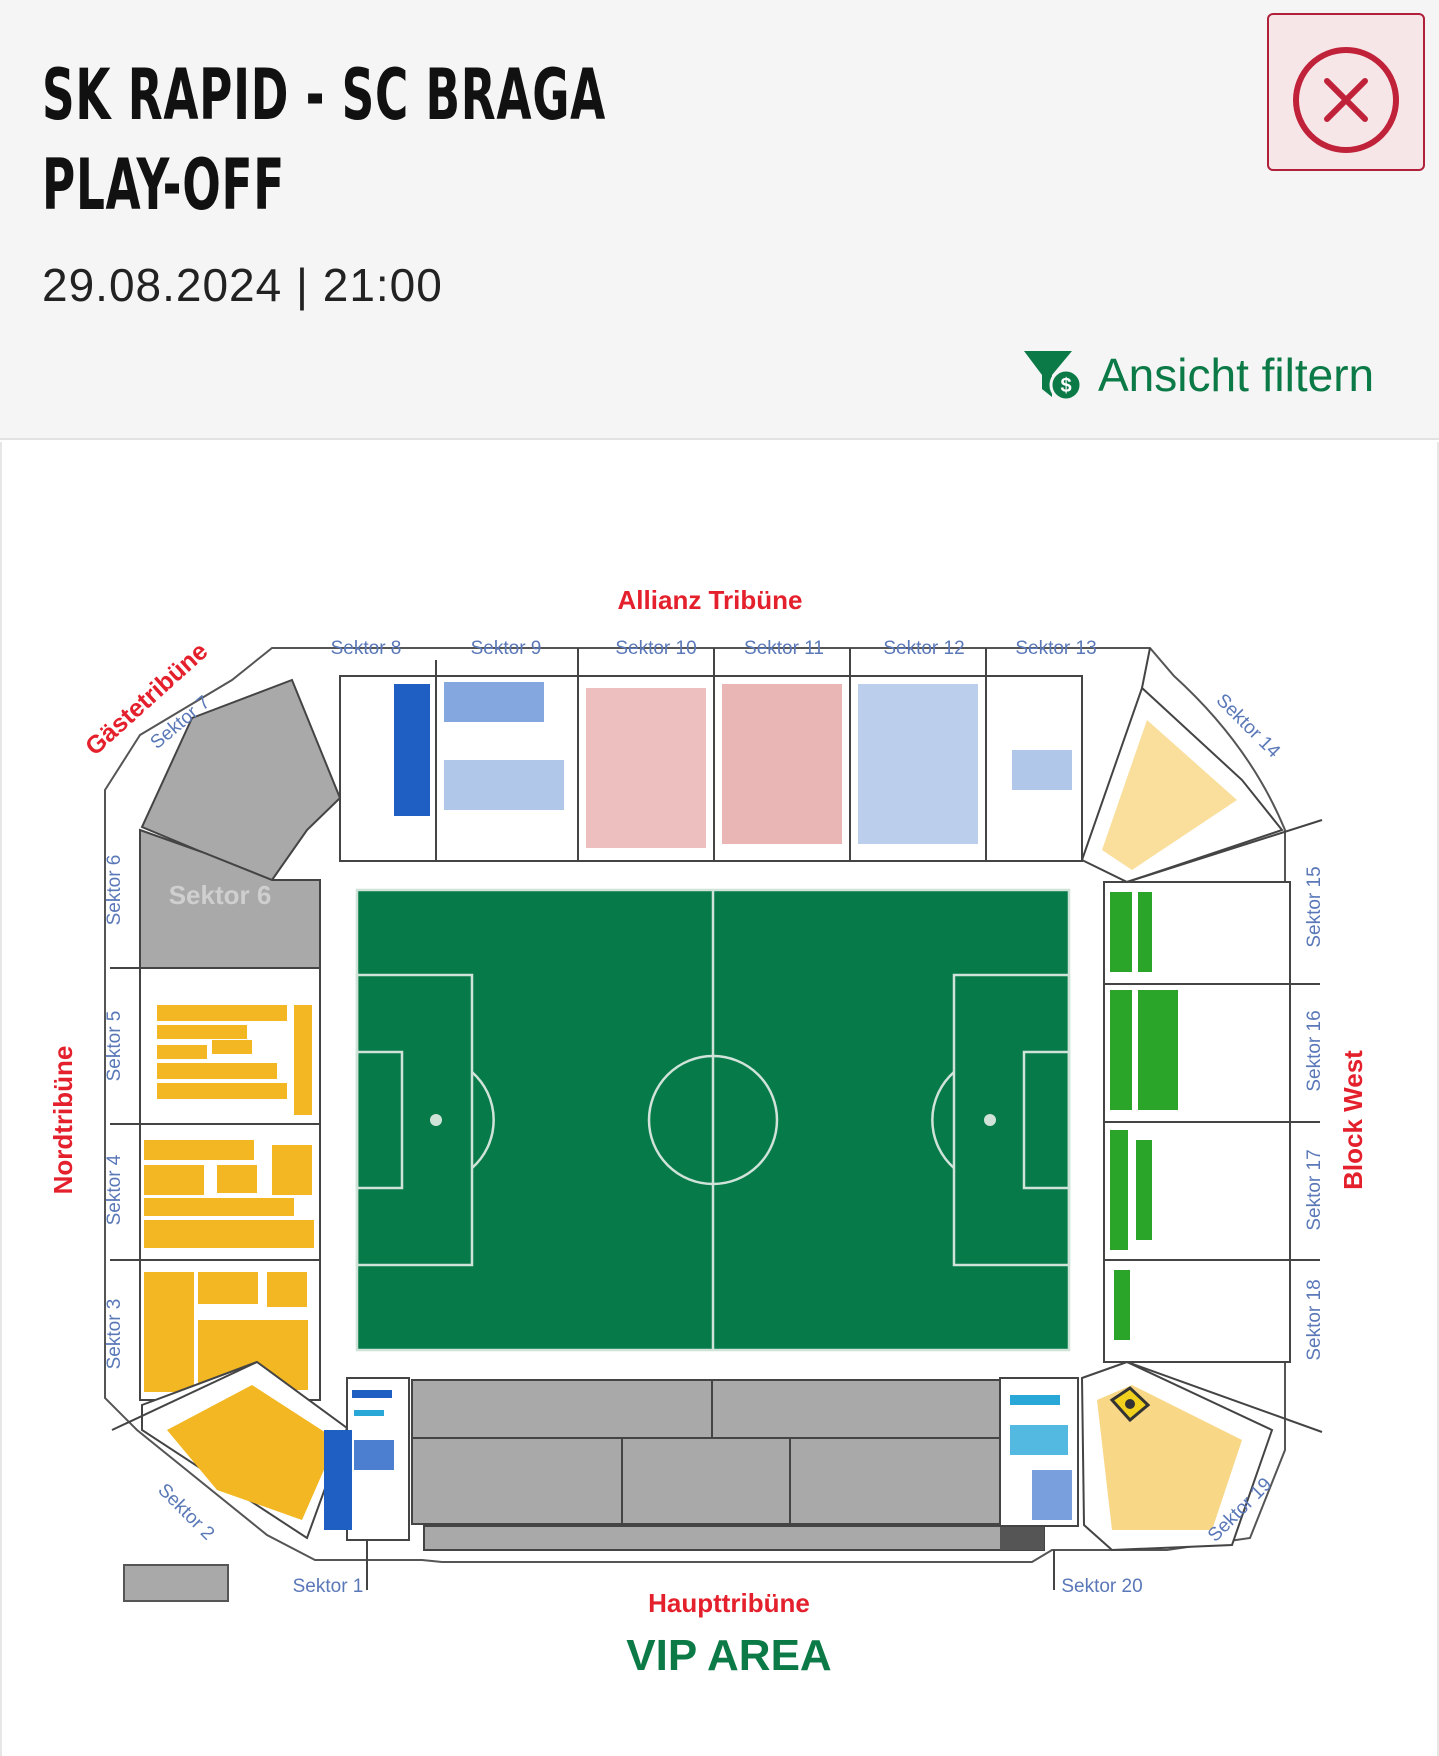  I want to click on close-button, so click(1346, 92).